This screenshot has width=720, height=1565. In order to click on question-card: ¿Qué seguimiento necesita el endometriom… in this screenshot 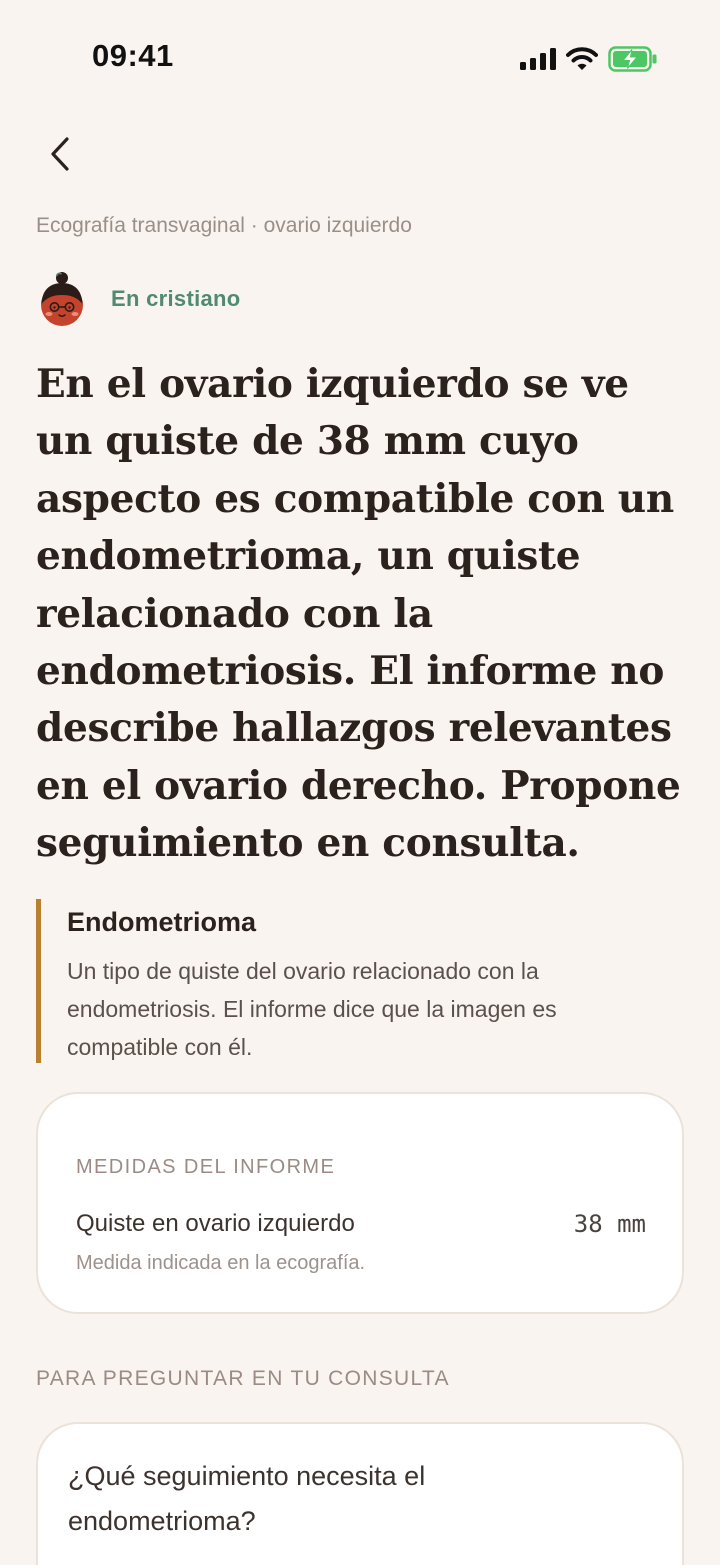, I will do `click(360, 1493)`.